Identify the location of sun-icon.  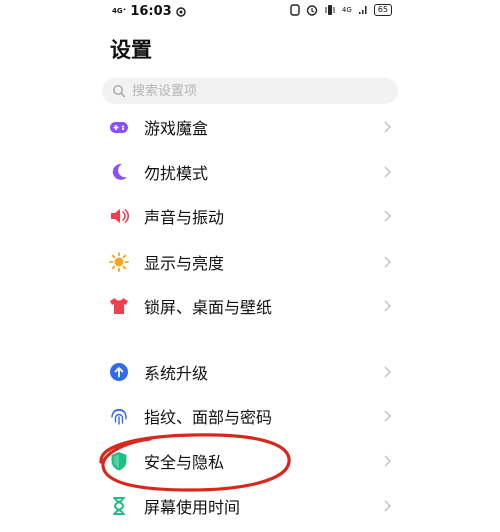
(119, 262).